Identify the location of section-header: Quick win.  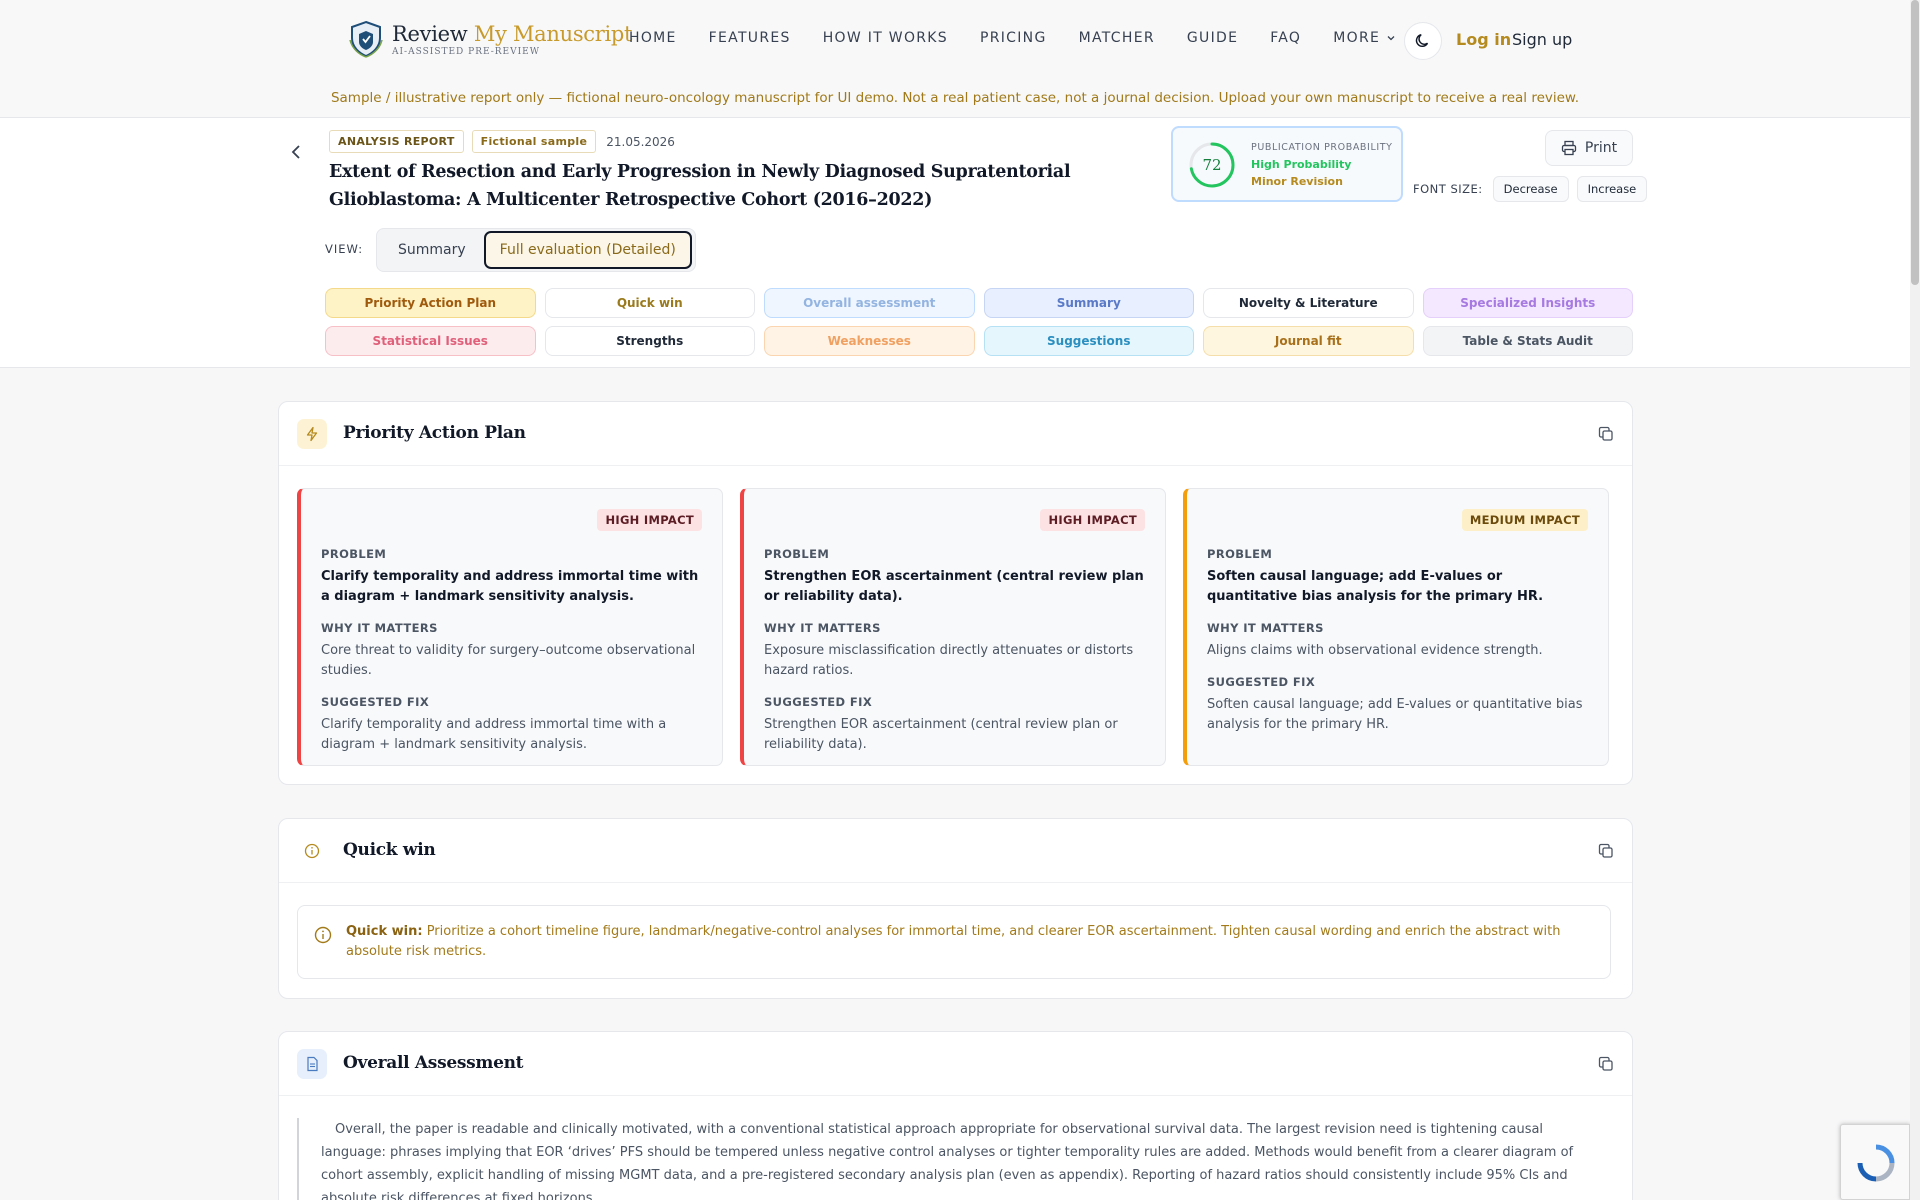
(955, 851).